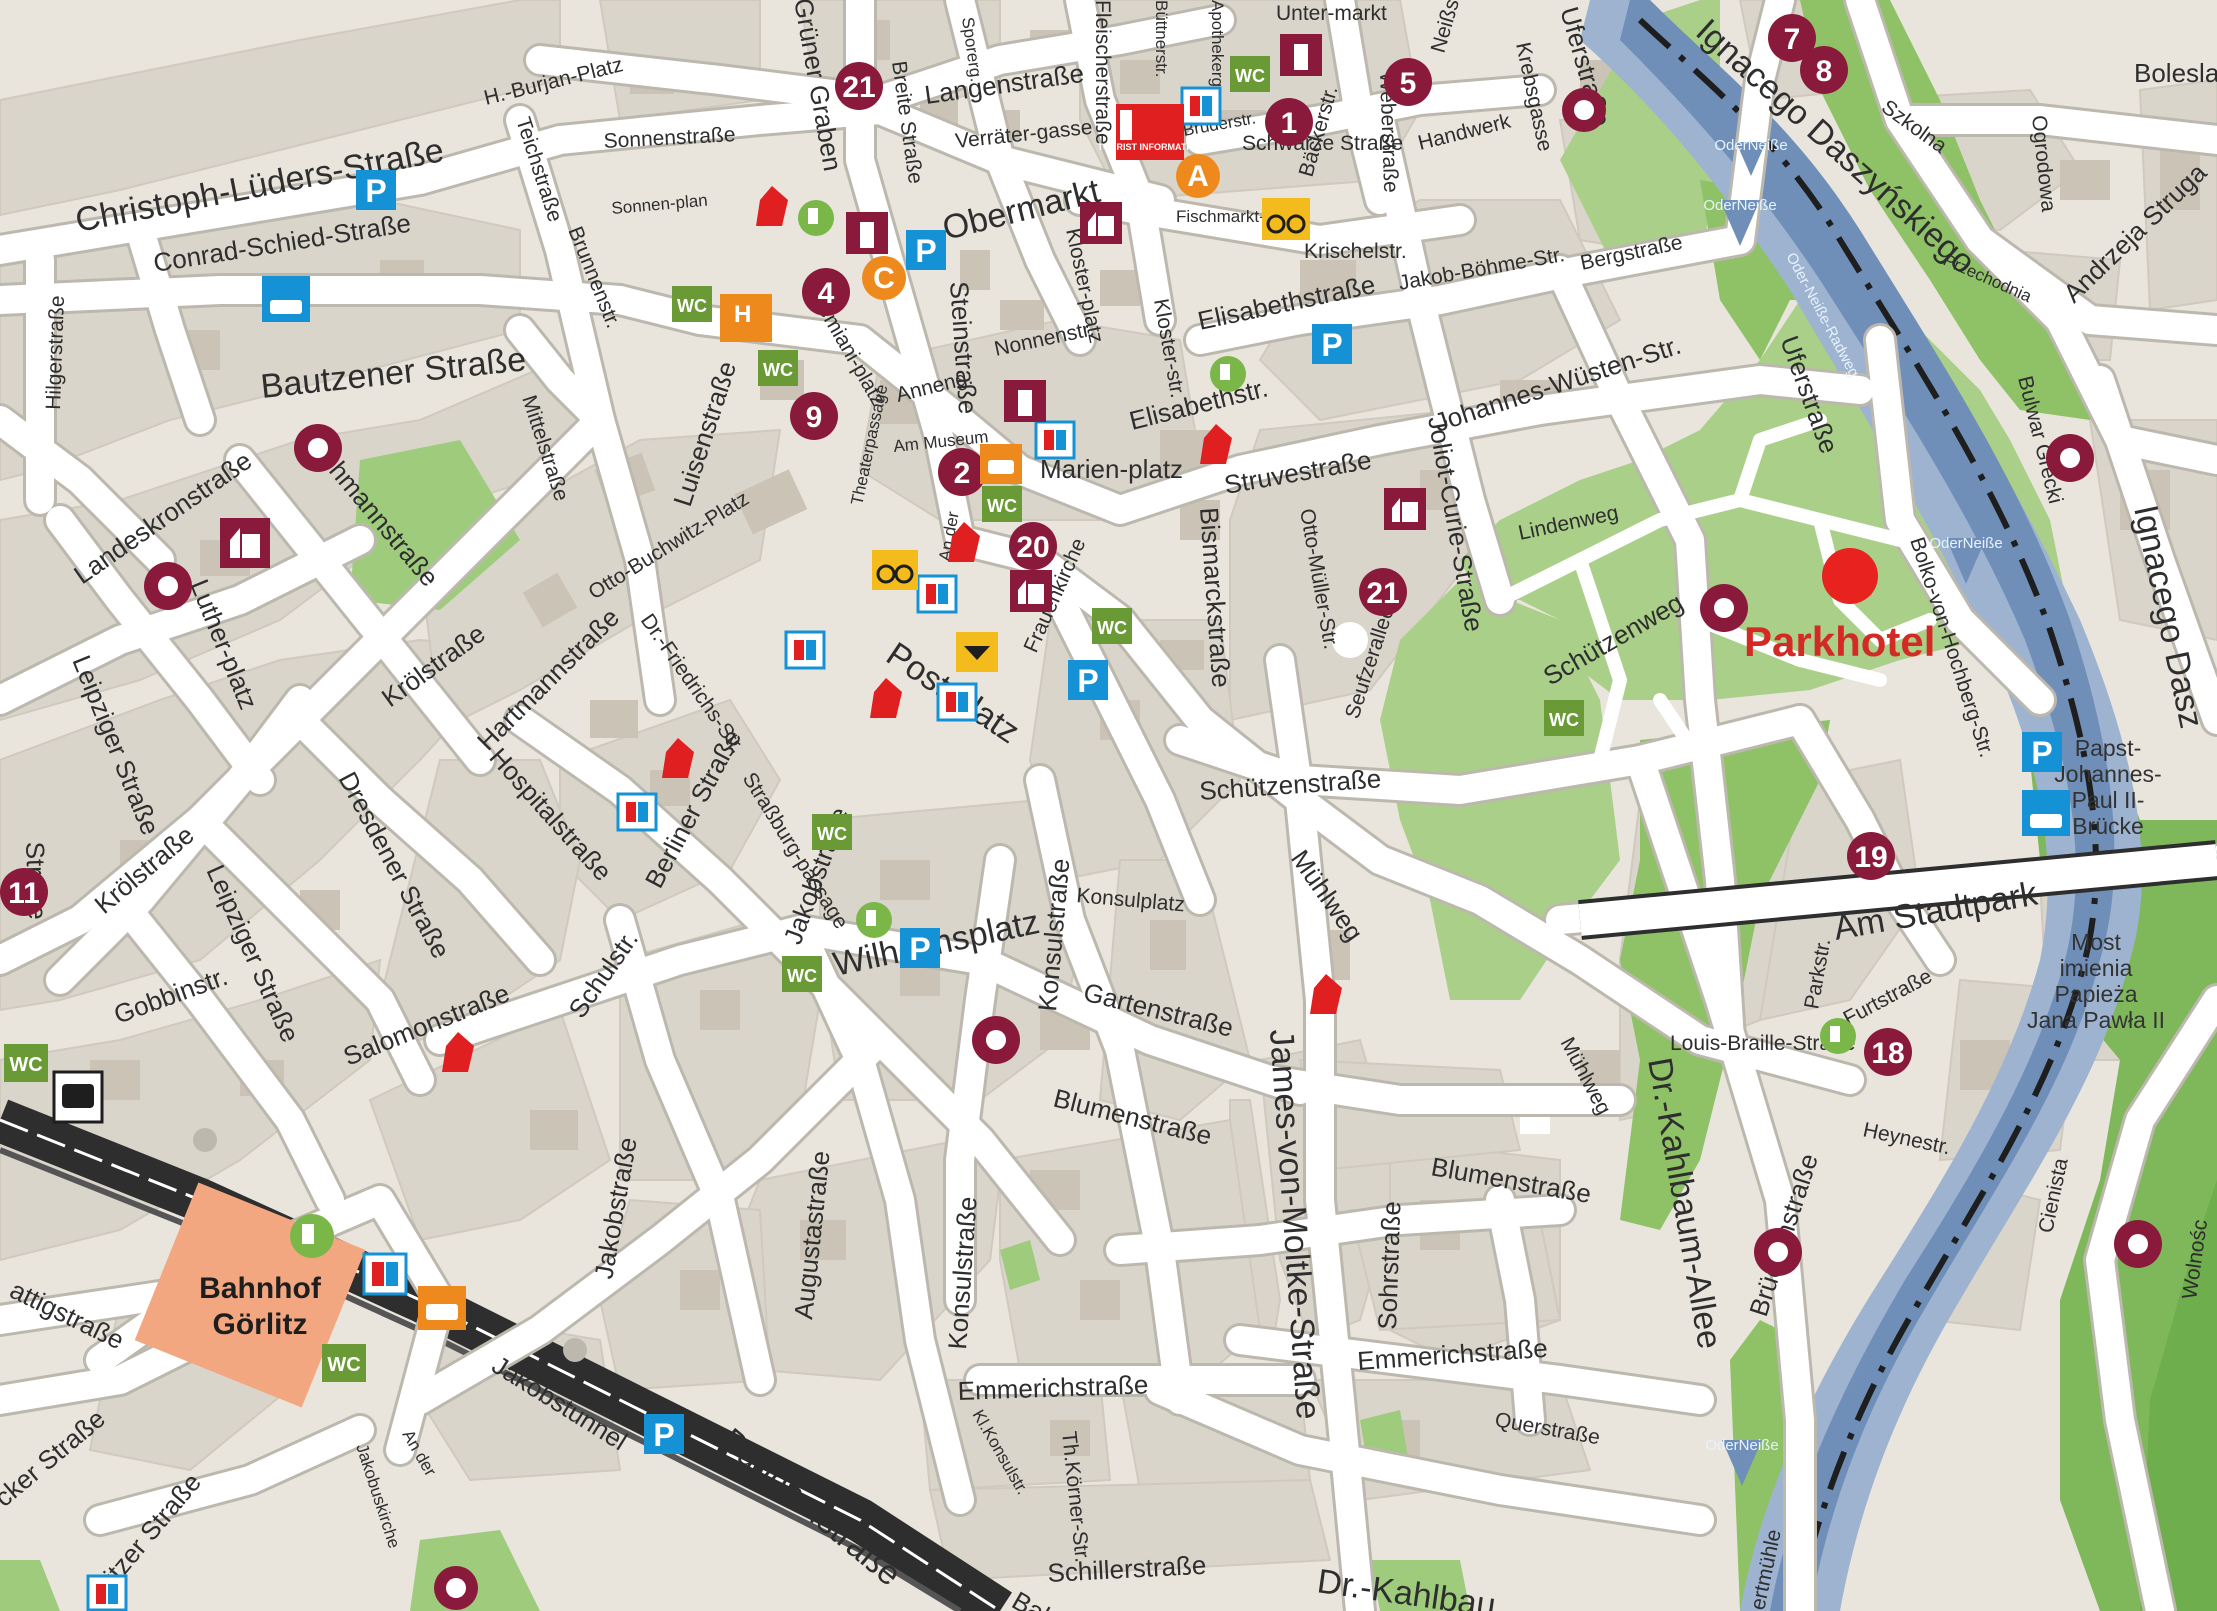 This screenshot has width=2217, height=1611. Describe the element at coordinates (1408, 82) in the screenshot. I see `poi-marker-5: 5` at that location.